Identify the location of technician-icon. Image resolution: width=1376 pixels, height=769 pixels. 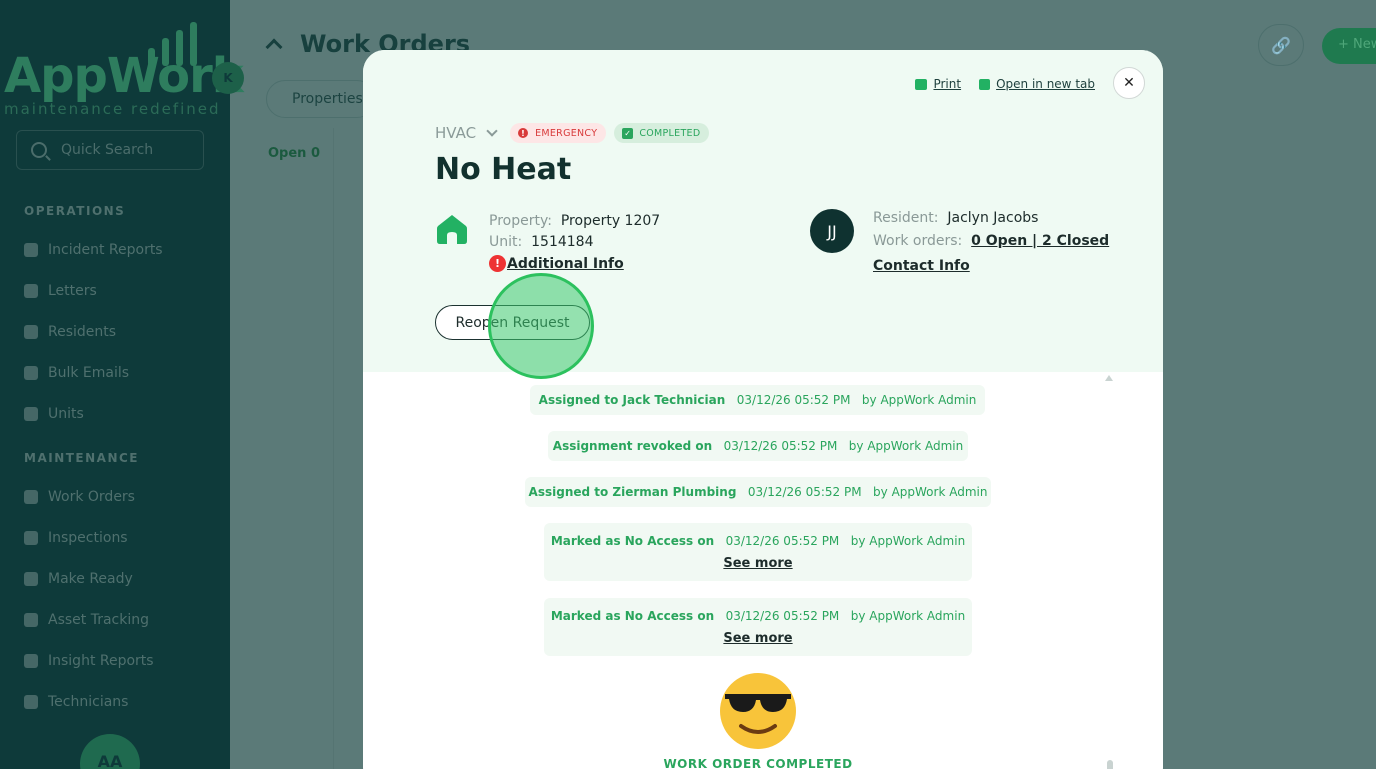
(31, 702).